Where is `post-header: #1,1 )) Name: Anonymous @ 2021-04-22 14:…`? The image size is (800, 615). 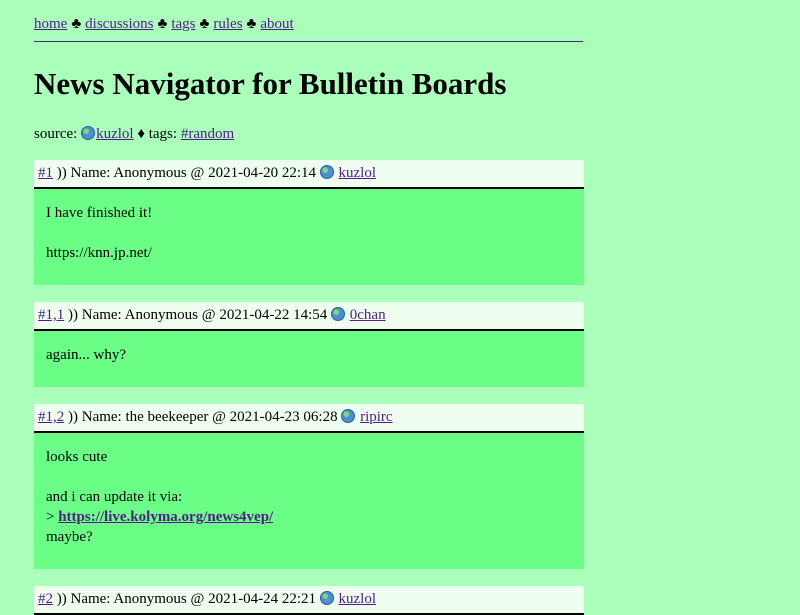 post-header: #1,1 )) Name: Anonymous @ 2021-04-22 14:… is located at coordinates (309, 316).